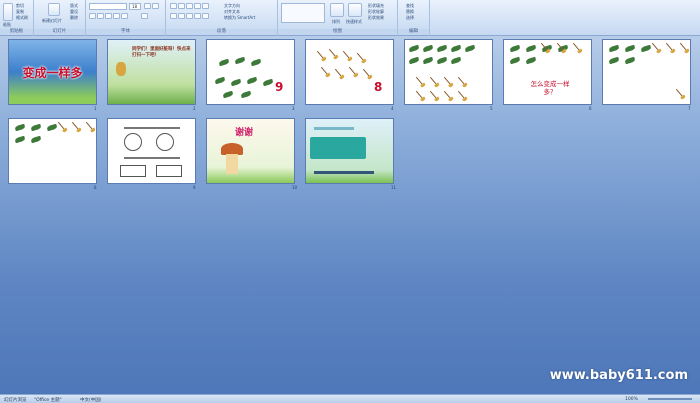 This screenshot has width=700, height=403. What do you see at coordinates (355, 10) in the screenshot?
I see `quick-styles-button` at bounding box center [355, 10].